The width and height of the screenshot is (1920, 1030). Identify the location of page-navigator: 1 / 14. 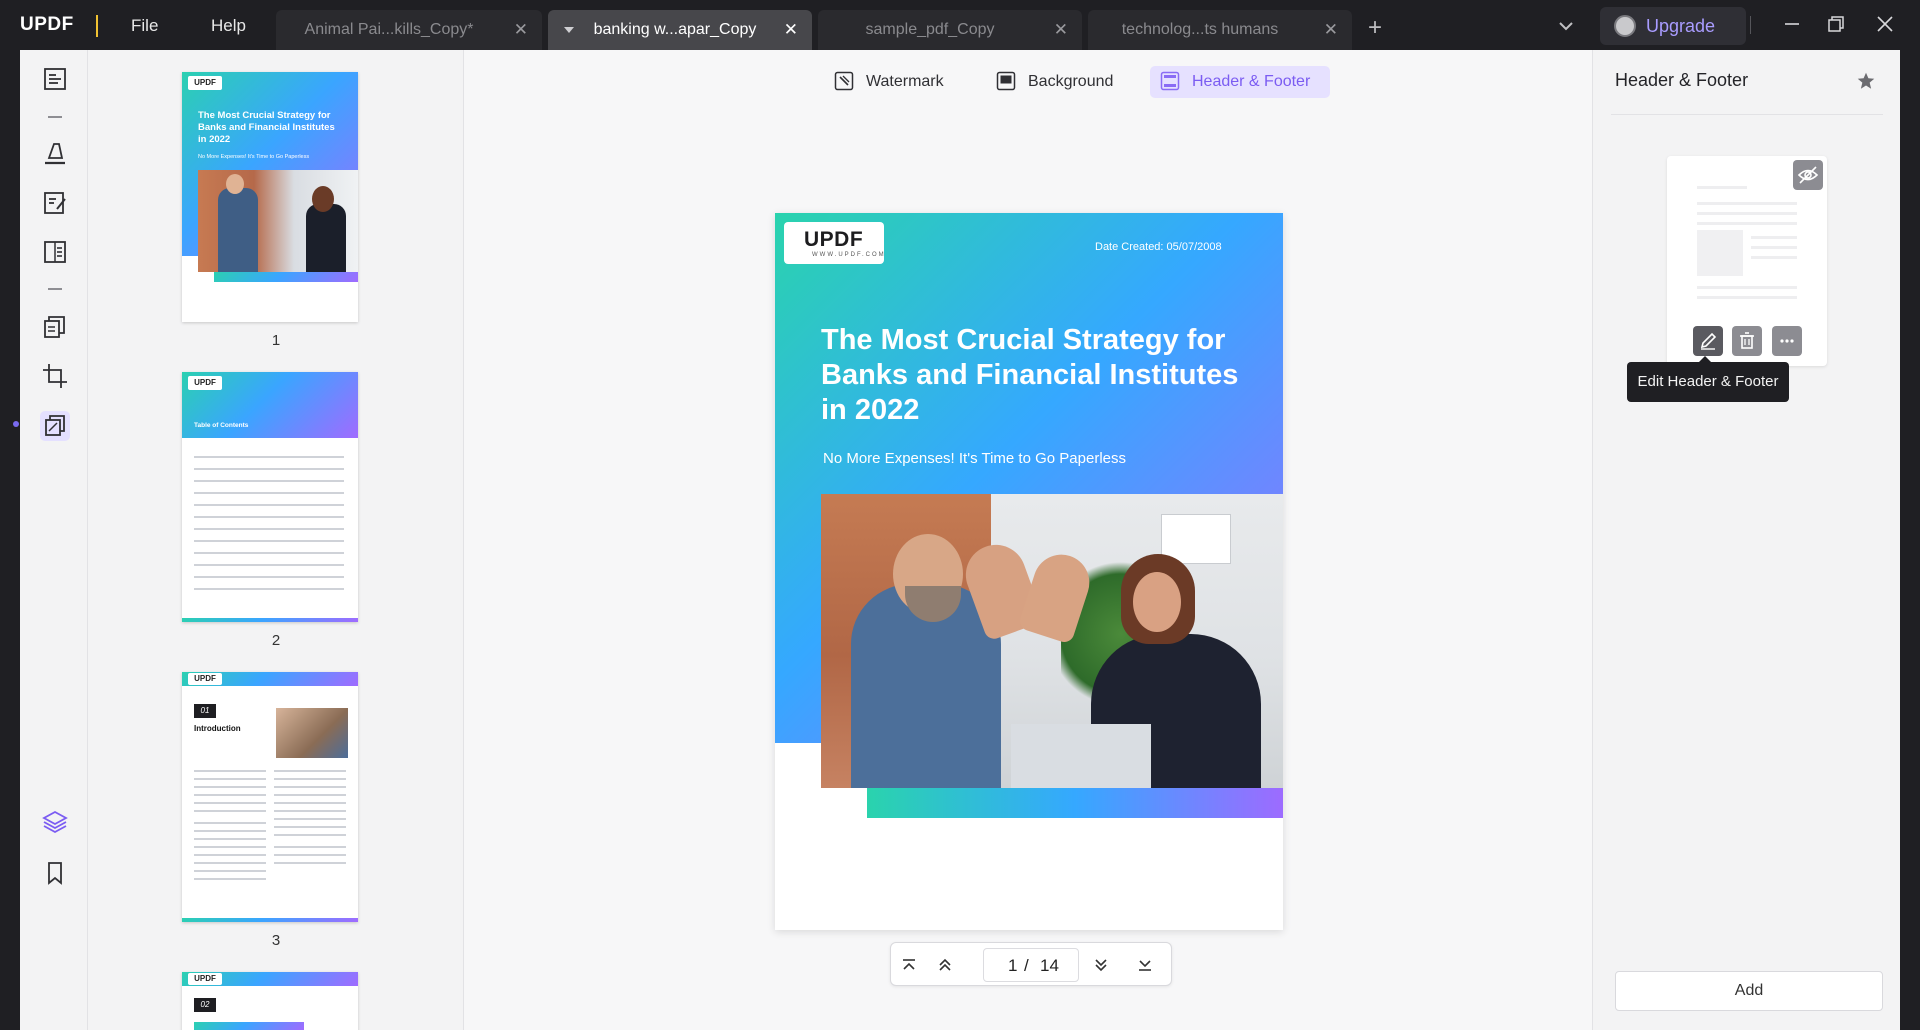
(1031, 964).